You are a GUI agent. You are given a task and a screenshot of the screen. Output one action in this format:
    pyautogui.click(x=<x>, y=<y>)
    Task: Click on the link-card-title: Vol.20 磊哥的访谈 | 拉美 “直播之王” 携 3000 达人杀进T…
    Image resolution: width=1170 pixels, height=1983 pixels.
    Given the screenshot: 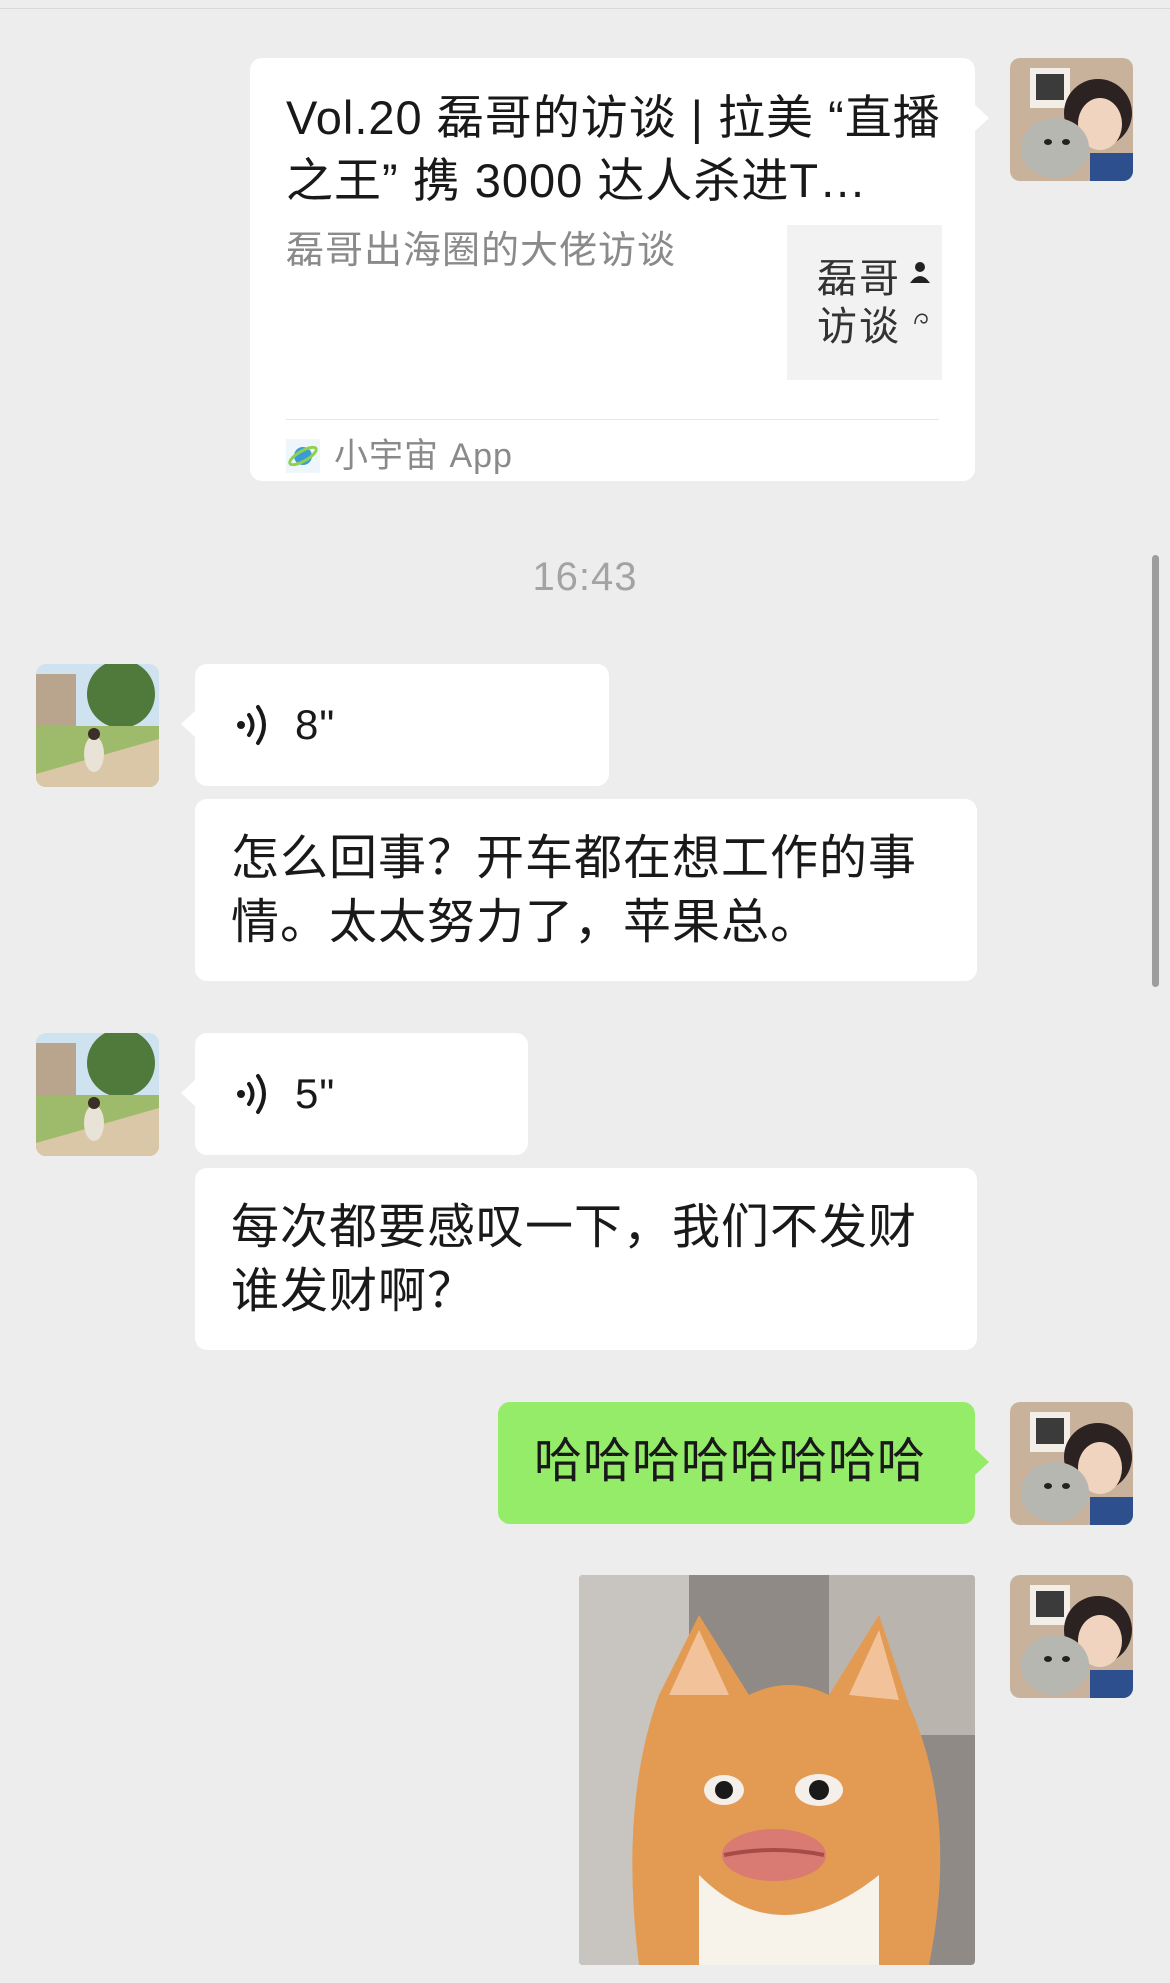 What is the action you would take?
    pyautogui.click(x=613, y=149)
    